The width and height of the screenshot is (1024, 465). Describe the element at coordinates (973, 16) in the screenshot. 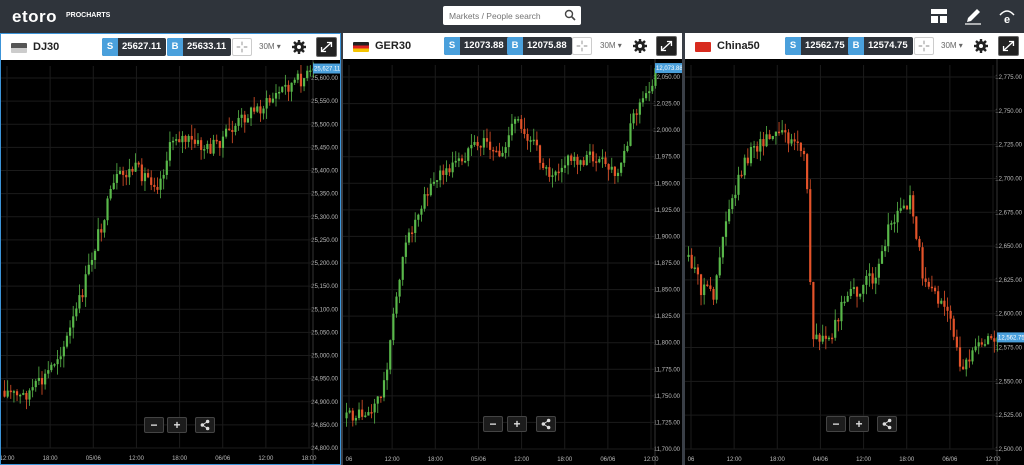

I see `pencil-icon` at that location.